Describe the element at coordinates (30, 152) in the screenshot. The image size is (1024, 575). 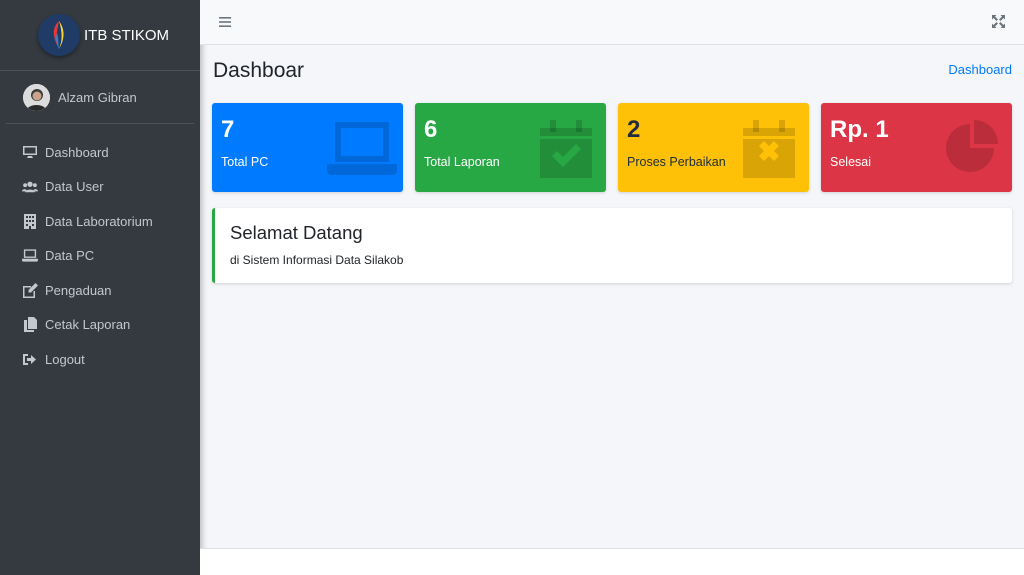
I see `desktop-icon` at that location.